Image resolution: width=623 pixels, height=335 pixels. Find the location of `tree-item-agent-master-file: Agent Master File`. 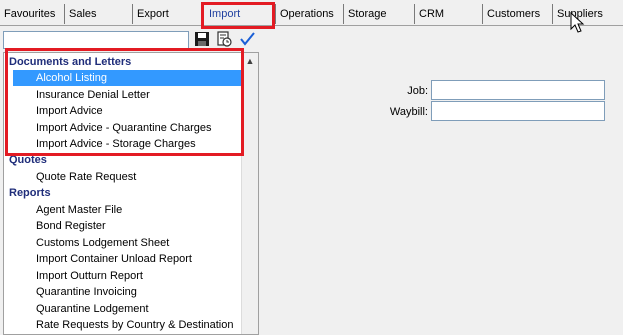

tree-item-agent-master-file: Agent Master File is located at coordinates (79, 210).